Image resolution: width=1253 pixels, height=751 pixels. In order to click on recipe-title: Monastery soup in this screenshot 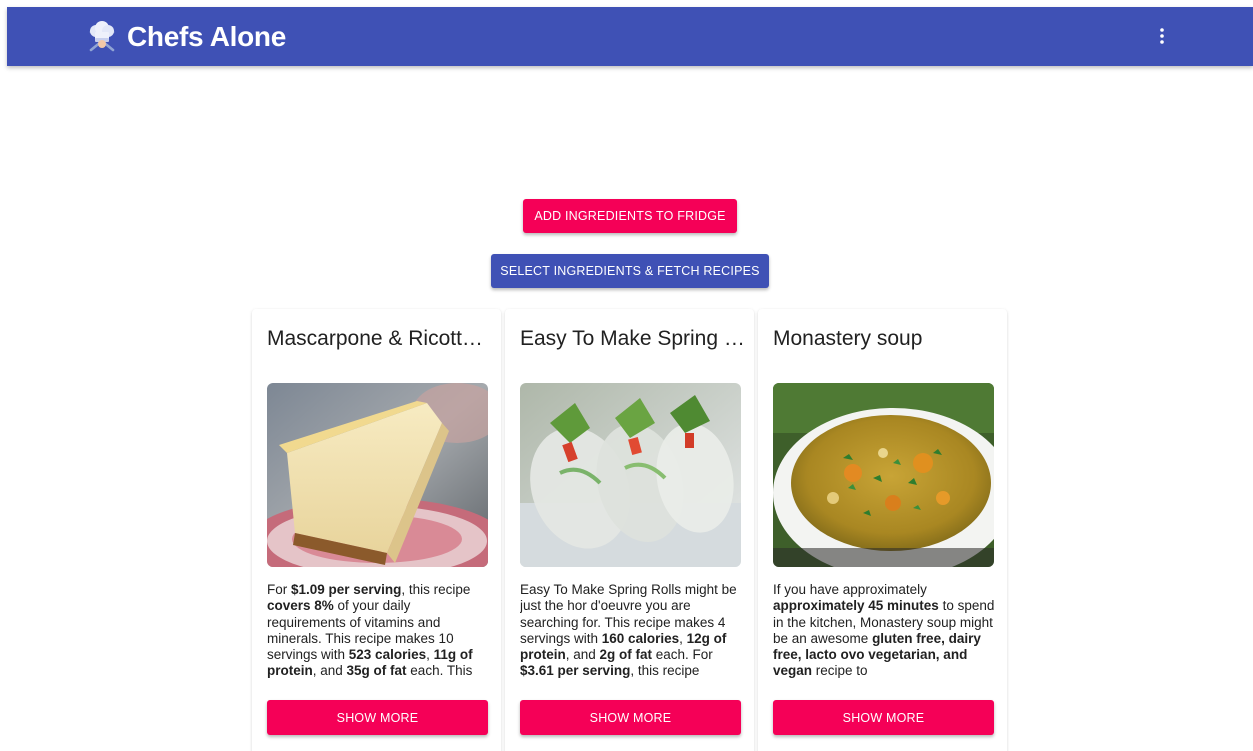, I will do `click(848, 338)`.